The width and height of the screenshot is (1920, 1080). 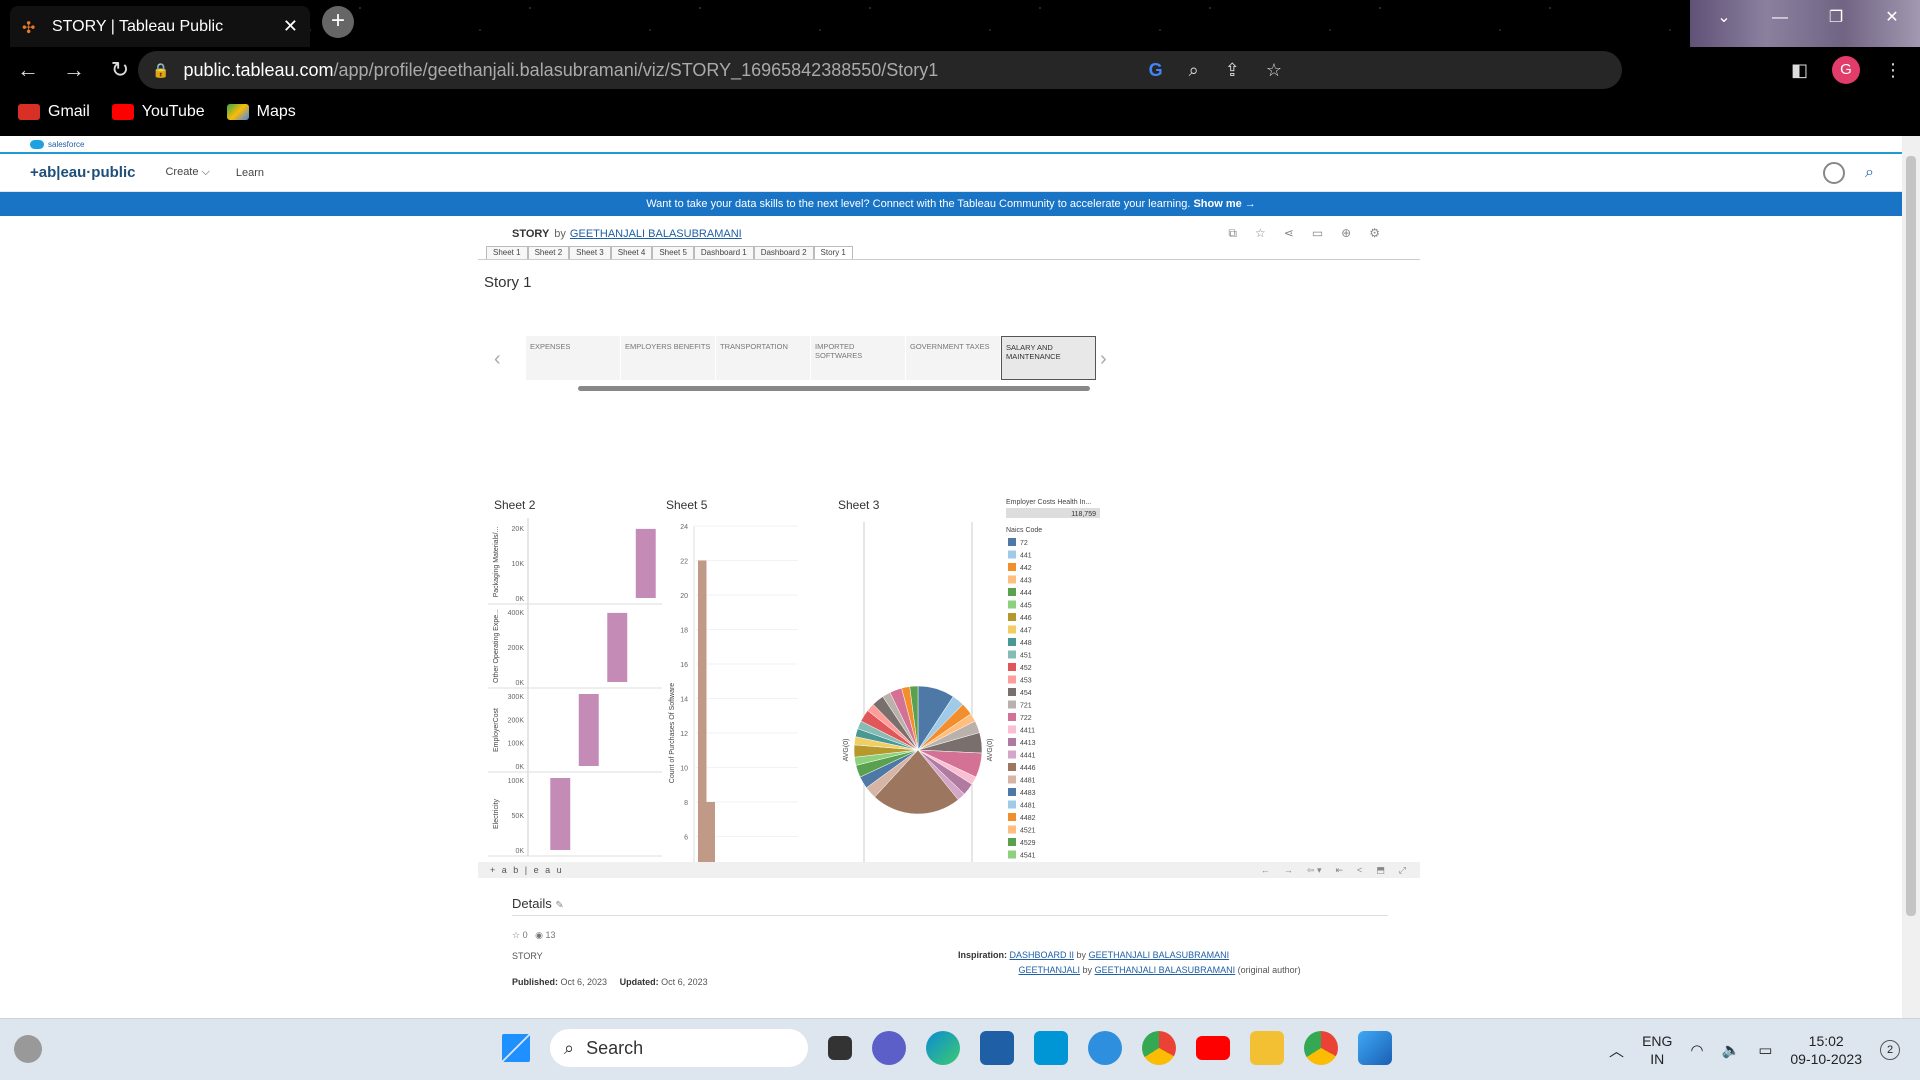 What do you see at coordinates (1911, 536) in the screenshot?
I see `scrollbar-thumb` at bounding box center [1911, 536].